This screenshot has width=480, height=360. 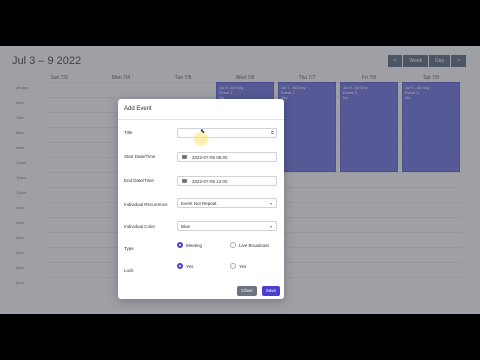 I want to click on start-label: Start Date/Time, so click(x=140, y=156).